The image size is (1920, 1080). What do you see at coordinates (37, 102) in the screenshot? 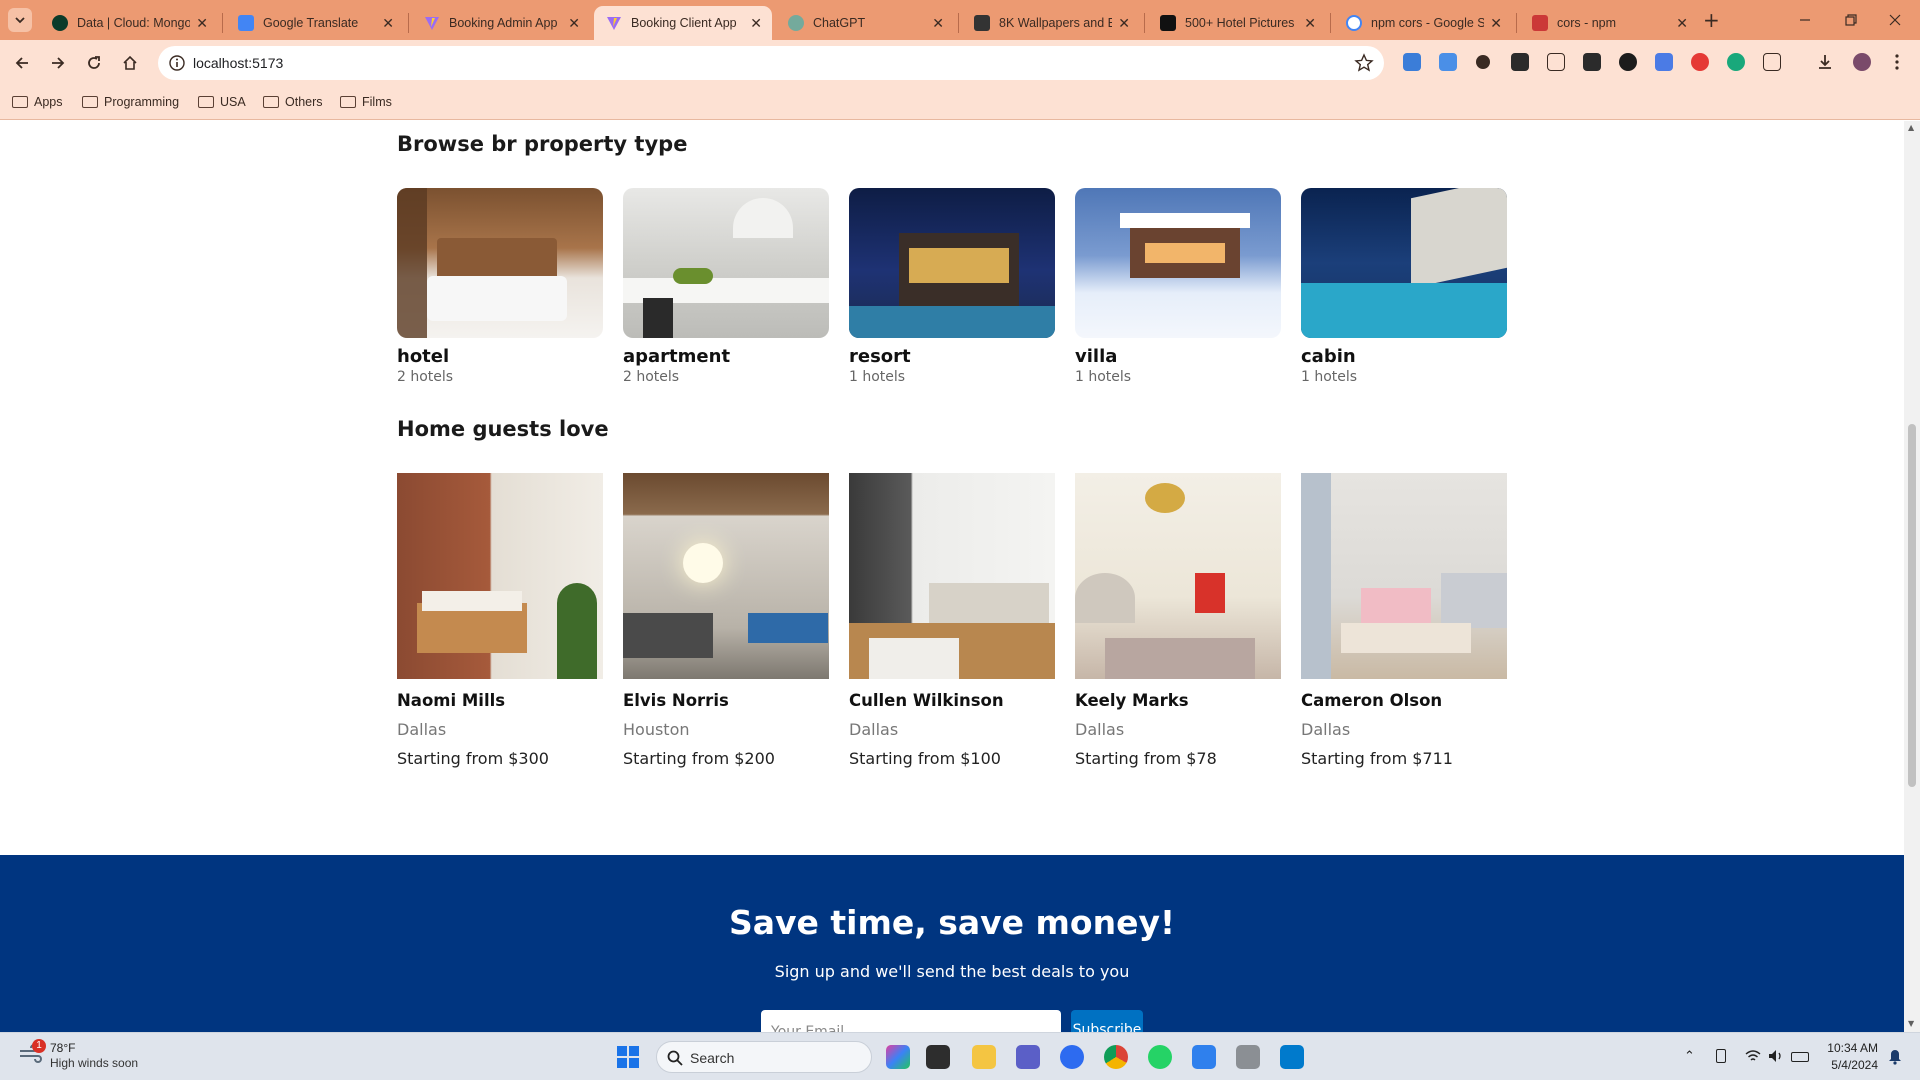
I see `bookmark-apps: Apps` at bounding box center [37, 102].